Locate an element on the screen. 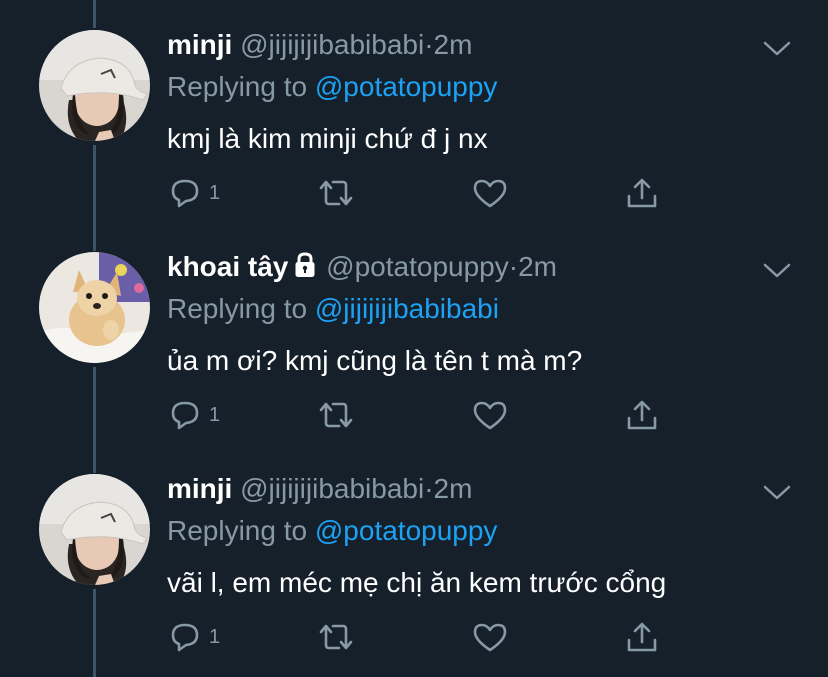 The width and height of the screenshot is (828, 677). replying-to: Replying to @jijijijibabibabi is located at coordinates (333, 309).